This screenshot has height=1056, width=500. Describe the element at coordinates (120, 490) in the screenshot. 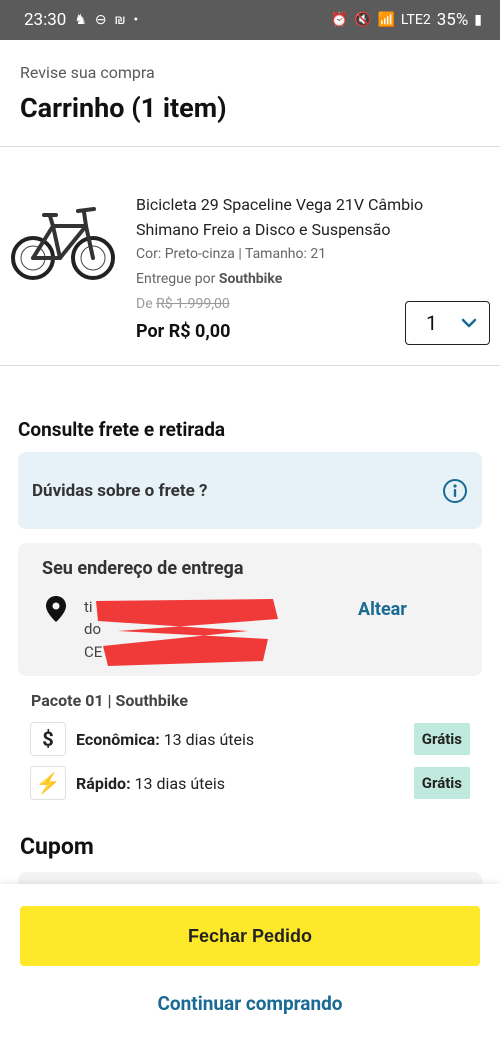

I see `shipping-faq-label: Dúvidas sobre o frete ?` at that location.